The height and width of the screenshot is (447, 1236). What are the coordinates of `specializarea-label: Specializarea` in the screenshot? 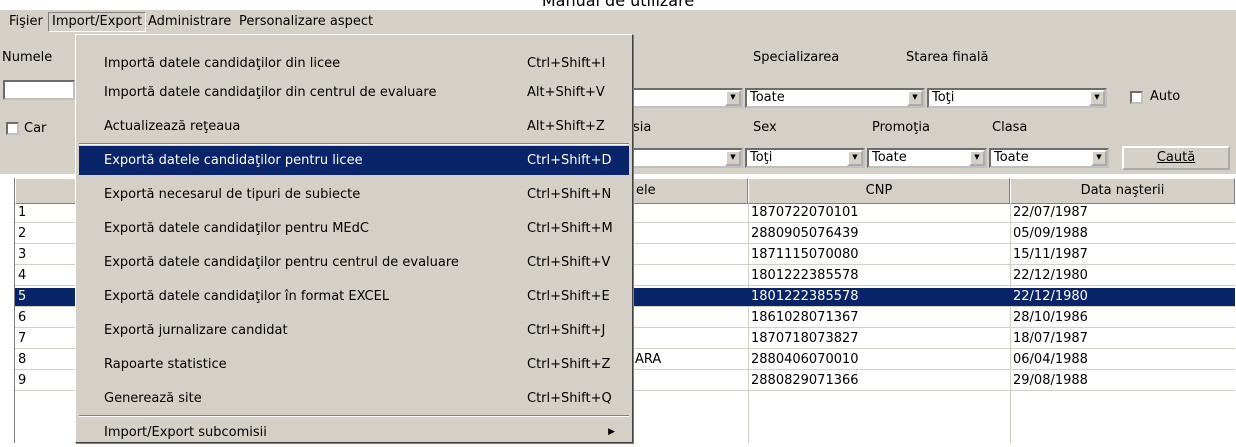 It's located at (796, 57).